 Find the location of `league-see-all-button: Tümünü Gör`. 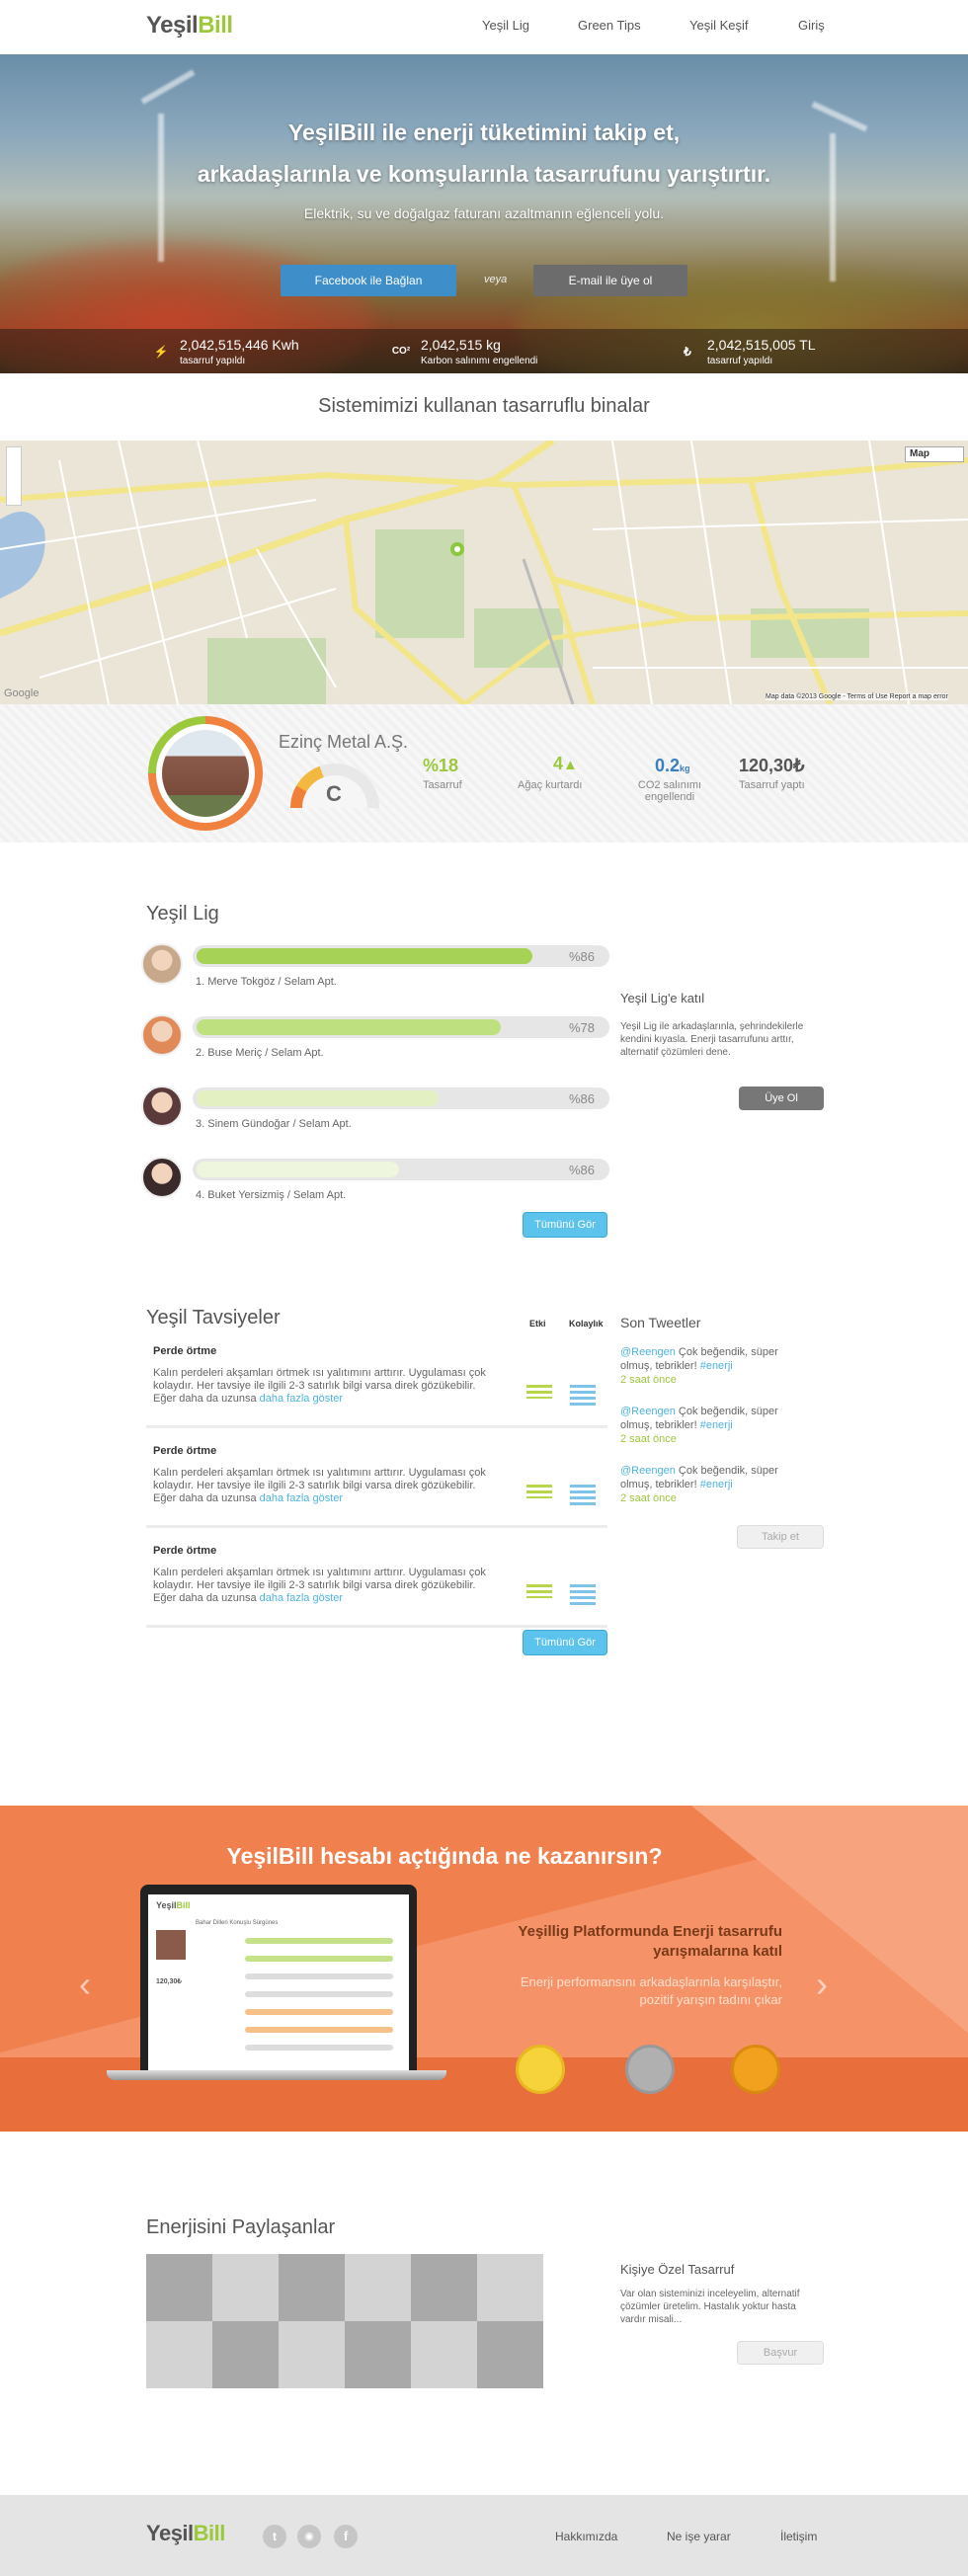

league-see-all-button: Tümünü Gör is located at coordinates (565, 1225).